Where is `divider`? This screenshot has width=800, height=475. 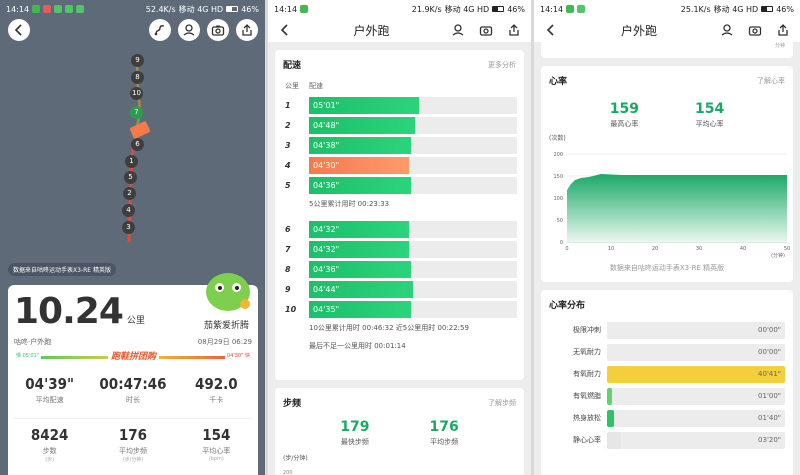
divider is located at coordinates (133, 418).